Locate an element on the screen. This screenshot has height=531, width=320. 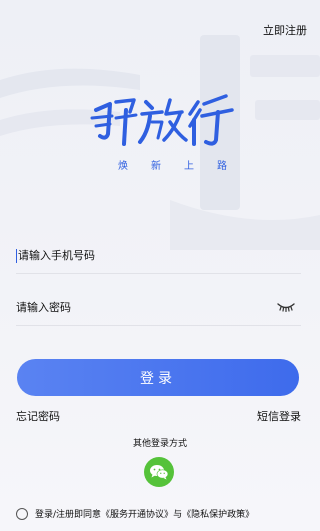
slogan: 焕 新 上 路 is located at coordinates (173, 164).